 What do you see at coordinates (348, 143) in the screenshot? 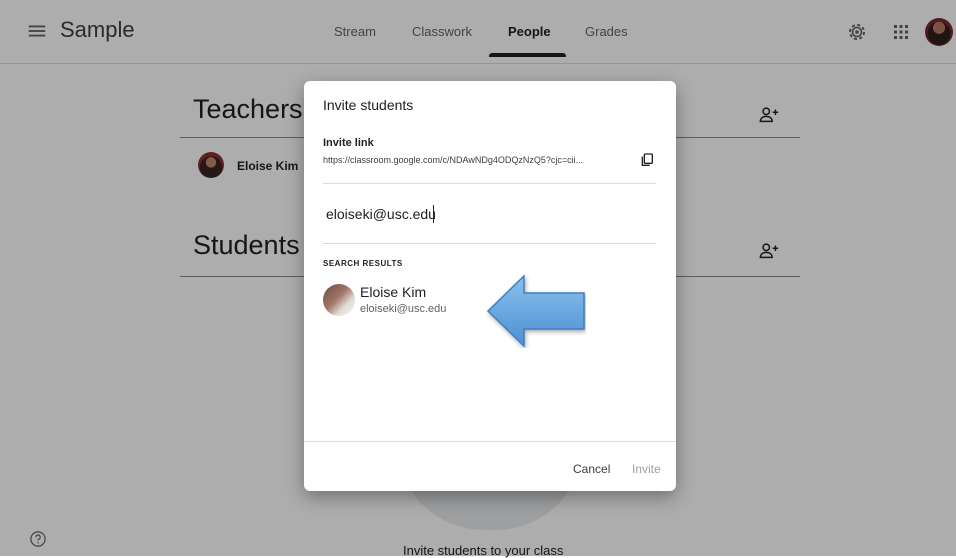
I see `invite-link-label: Invite link` at bounding box center [348, 143].